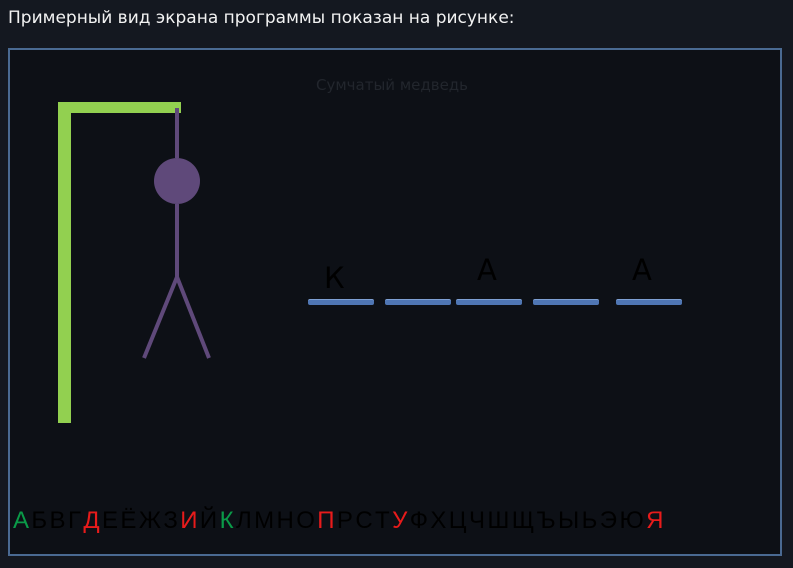 The height and width of the screenshot is (568, 793). I want to click on letter-button: Ж, so click(150, 520).